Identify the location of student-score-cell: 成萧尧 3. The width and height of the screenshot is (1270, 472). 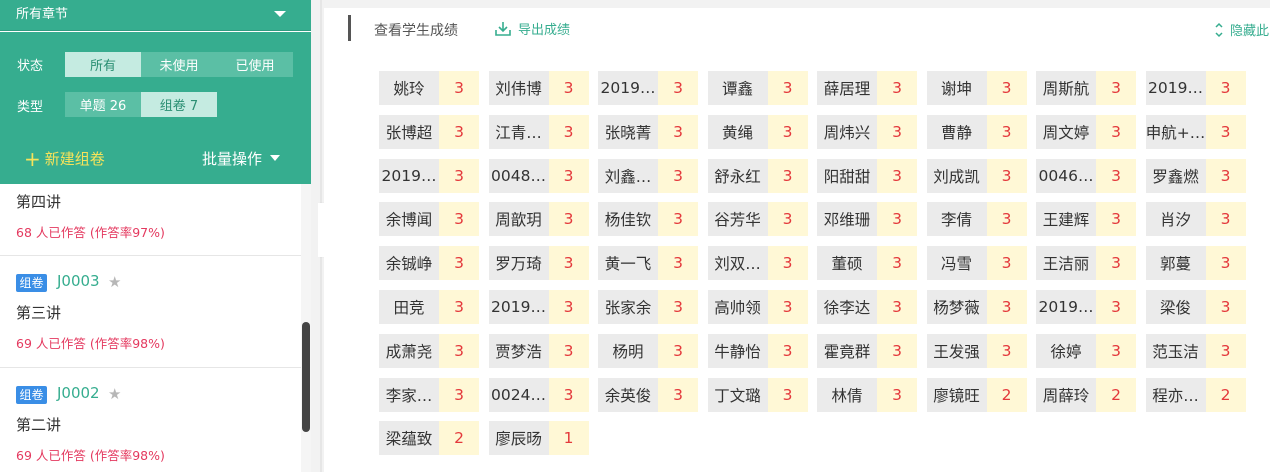
(429, 350).